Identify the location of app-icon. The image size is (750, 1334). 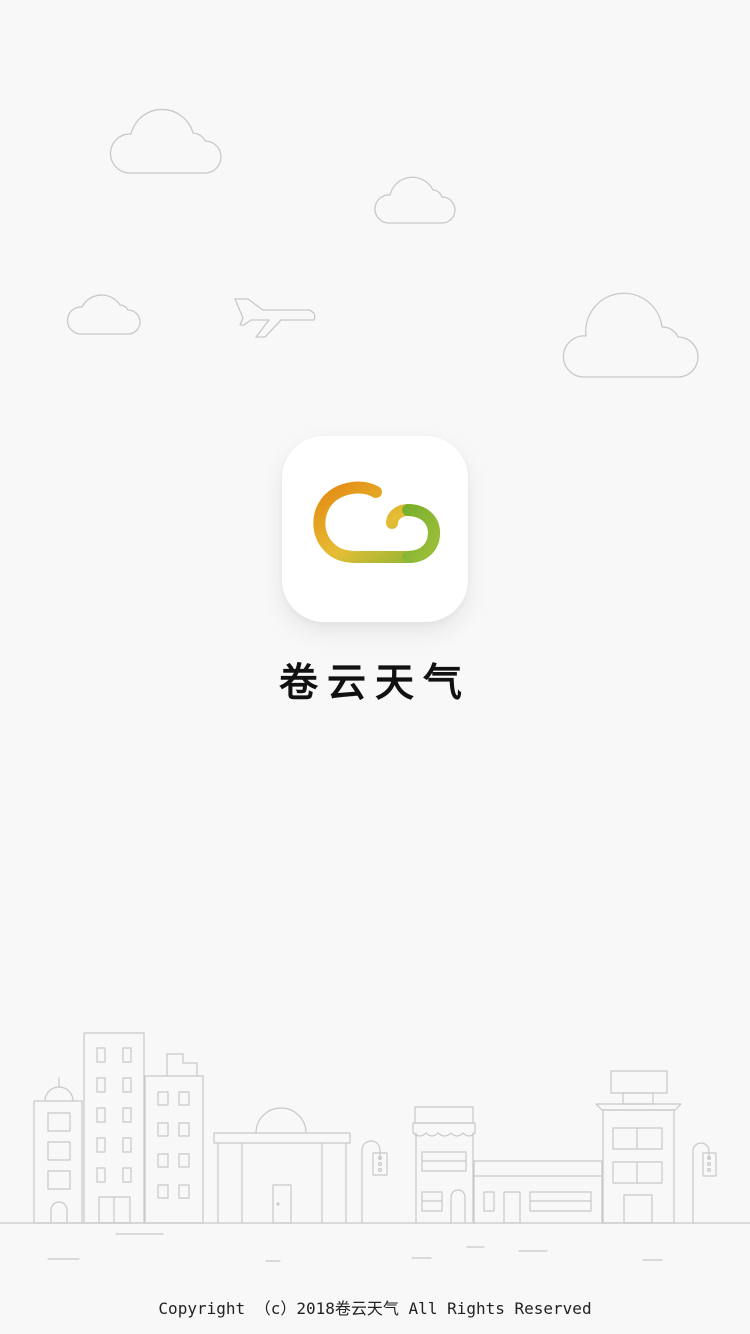
(375, 529).